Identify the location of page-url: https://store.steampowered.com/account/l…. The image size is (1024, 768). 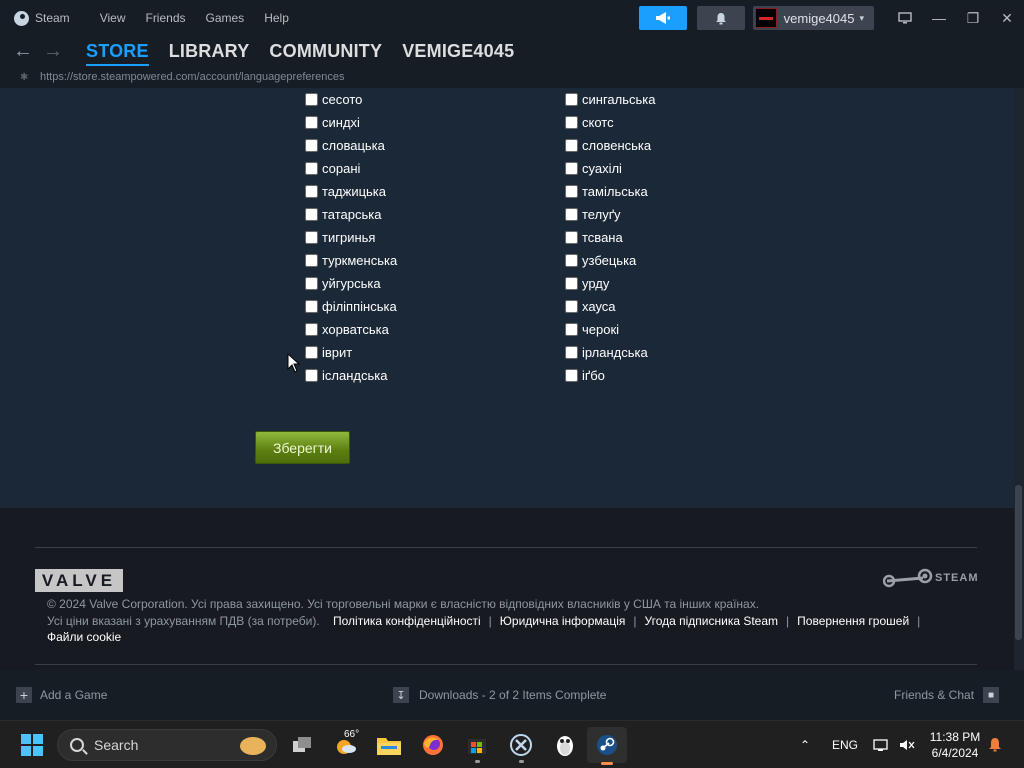
(192, 77).